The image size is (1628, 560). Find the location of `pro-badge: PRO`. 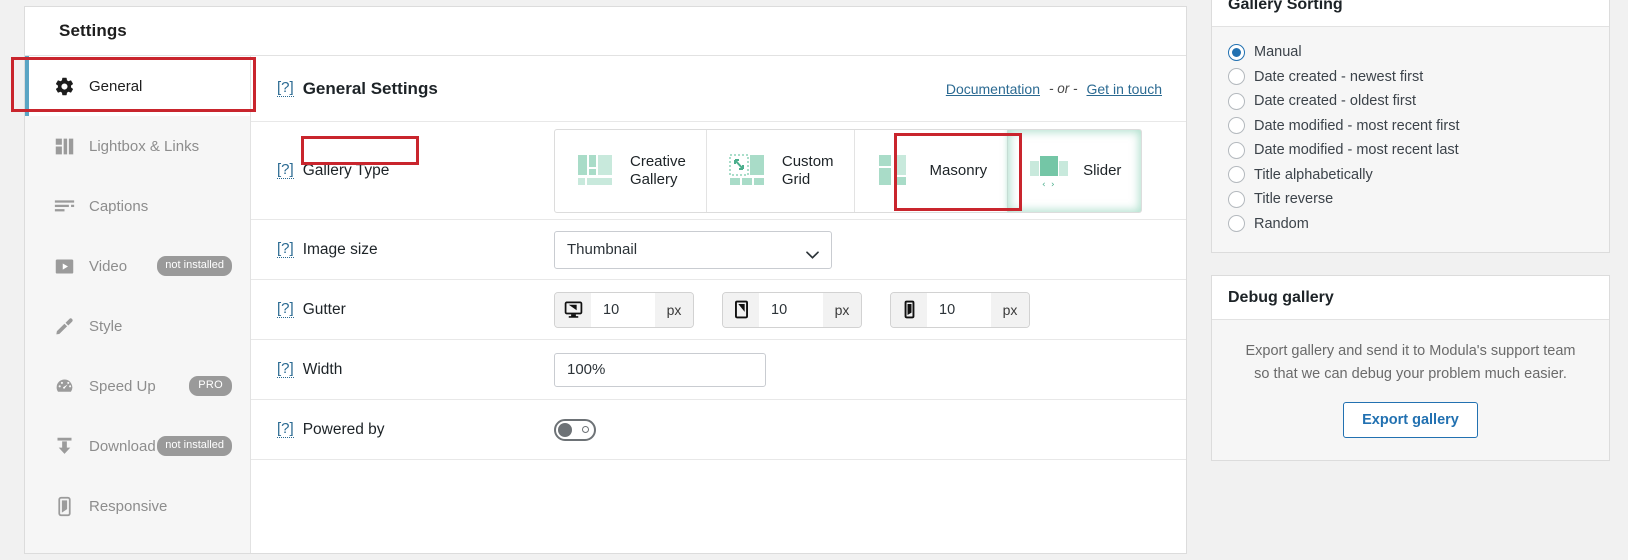

pro-badge: PRO is located at coordinates (210, 386).